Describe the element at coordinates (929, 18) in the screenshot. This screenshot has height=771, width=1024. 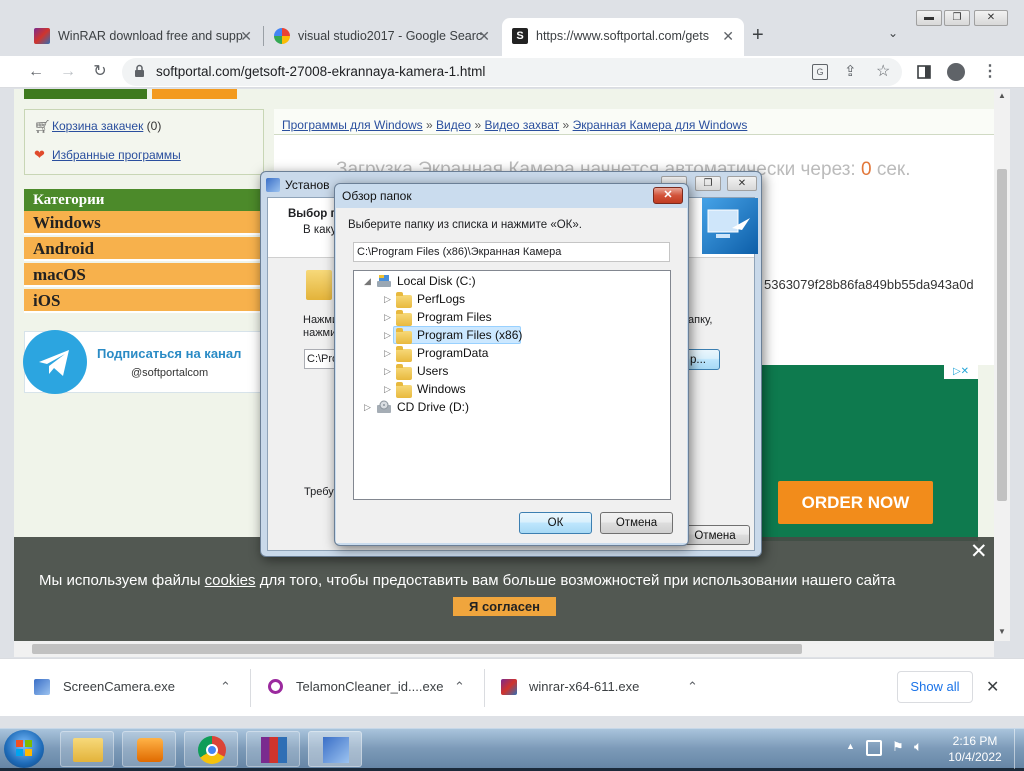
I see `minimize-button: ▬` at that location.